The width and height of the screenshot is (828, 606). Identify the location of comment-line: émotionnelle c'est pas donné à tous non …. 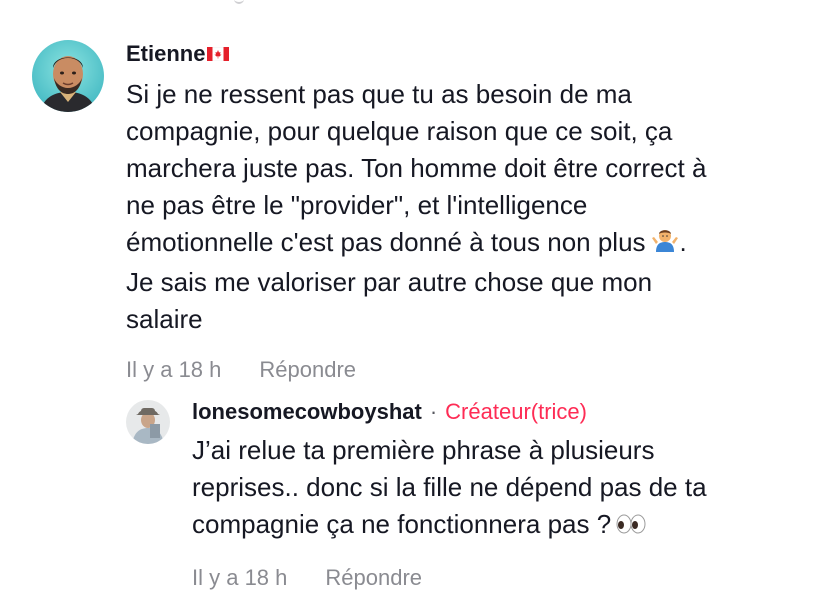
(461, 244).